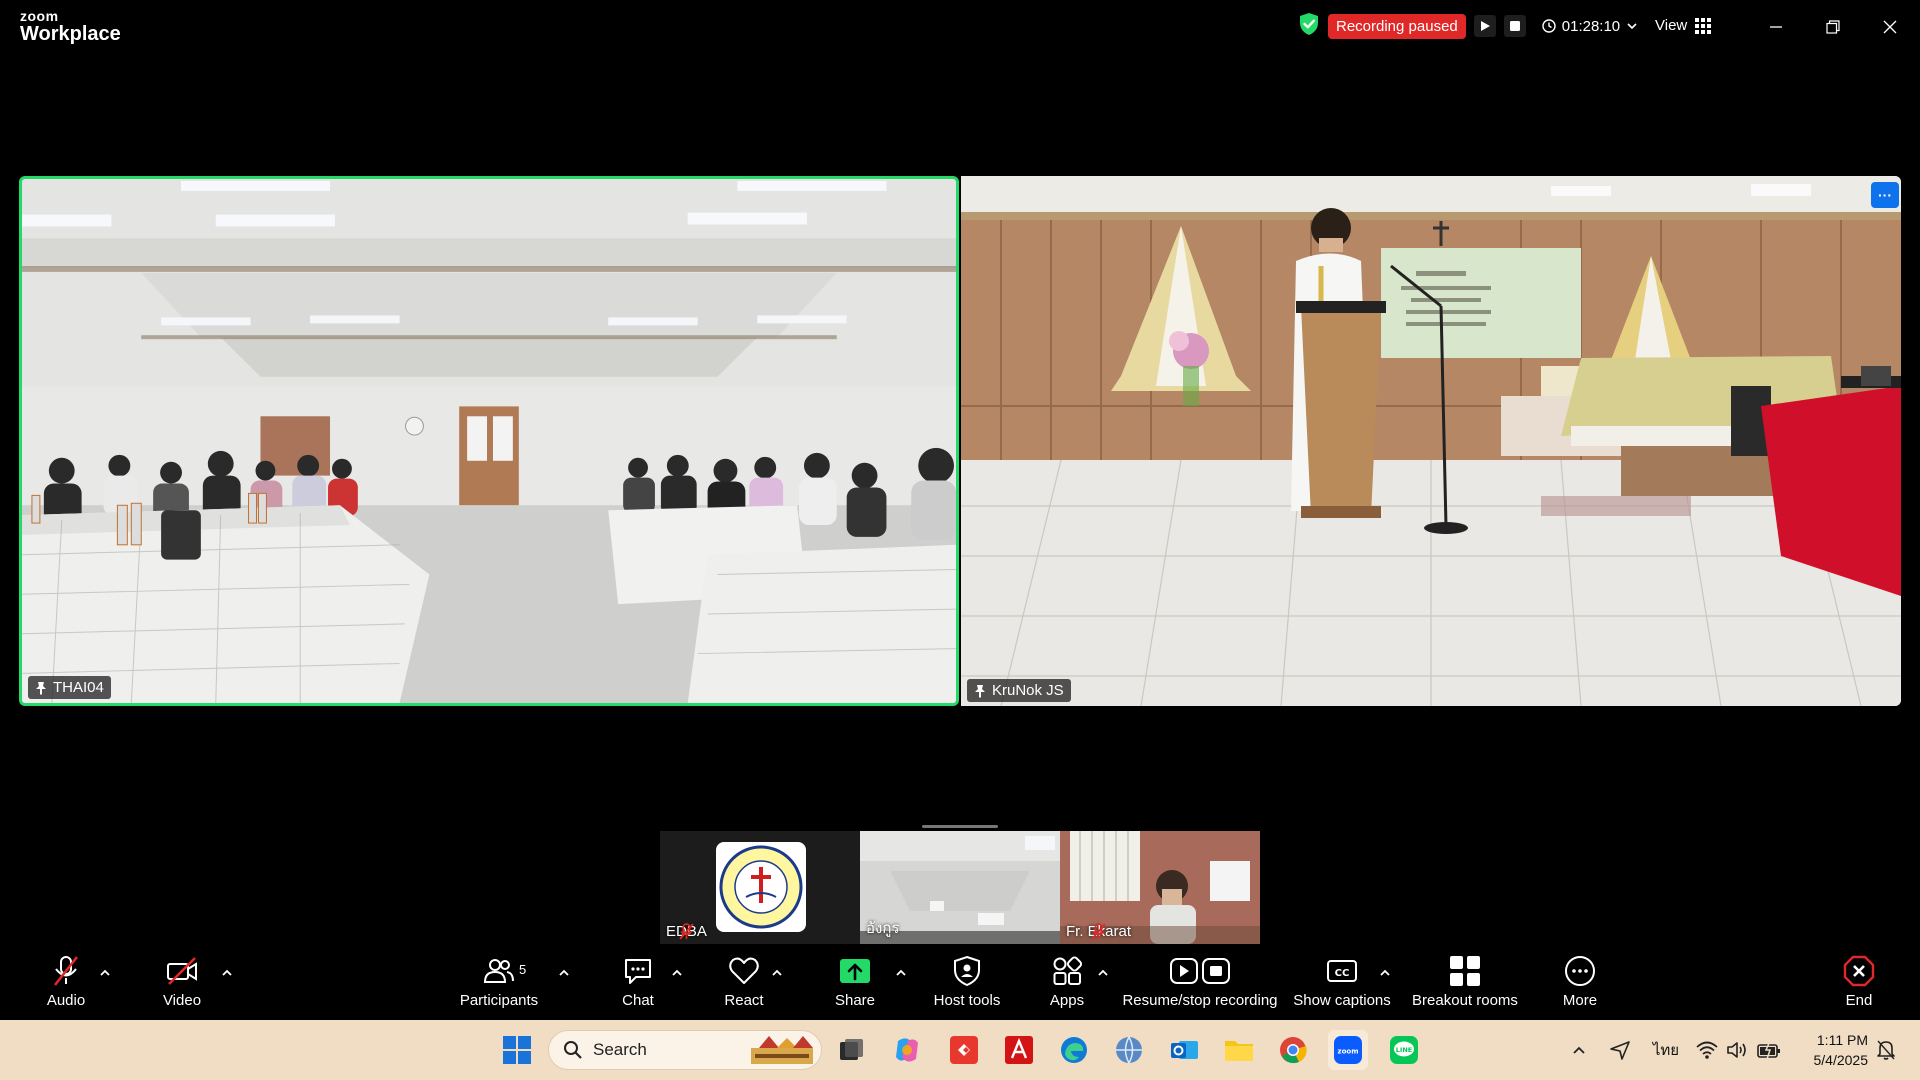 The width and height of the screenshot is (1920, 1080). Describe the element at coordinates (498, 971) in the screenshot. I see `participants-icon` at that location.